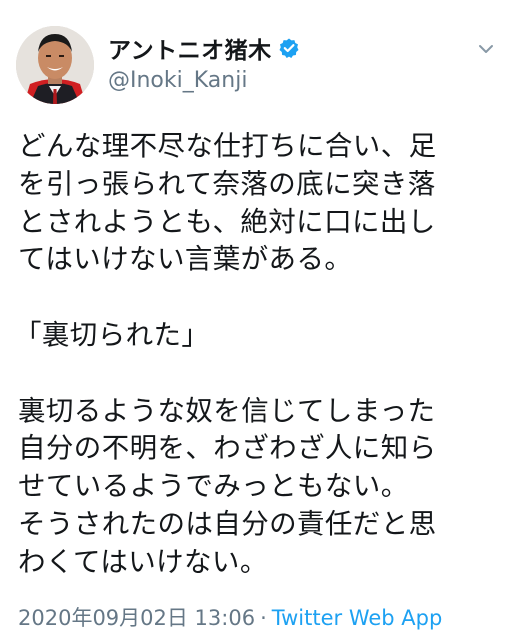 Image resolution: width=513 pixels, height=640 pixels. I want to click on chevron-down-icon, so click(486, 49).